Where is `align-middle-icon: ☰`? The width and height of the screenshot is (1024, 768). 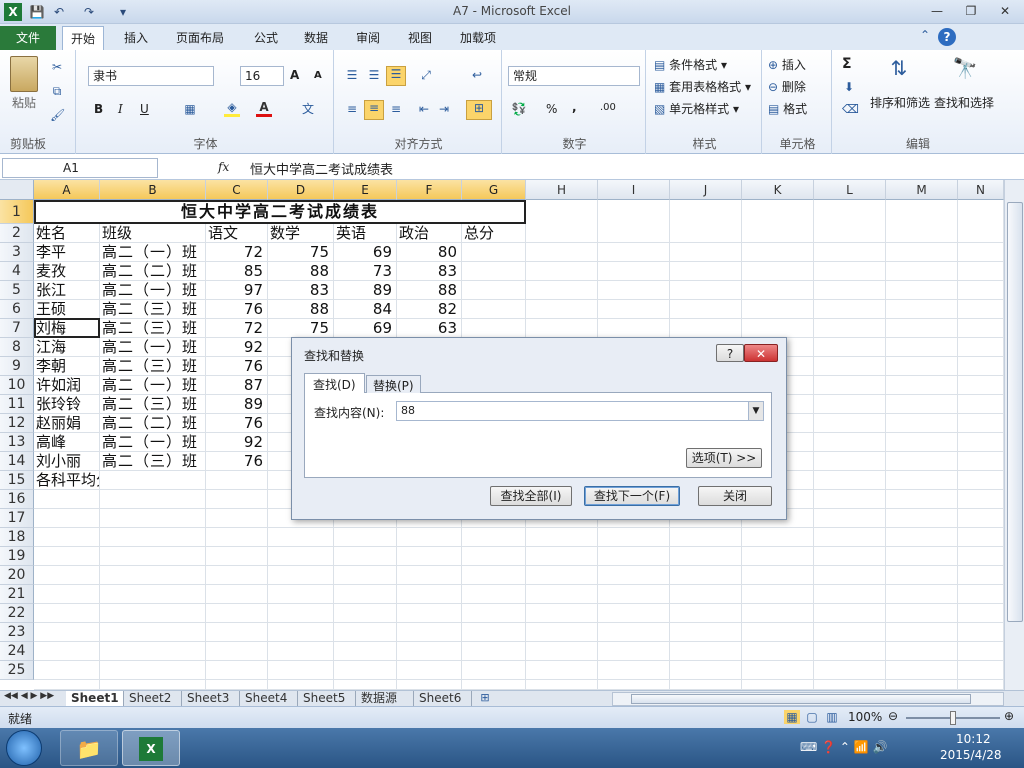
align-middle-icon: ☰ is located at coordinates (374, 75).